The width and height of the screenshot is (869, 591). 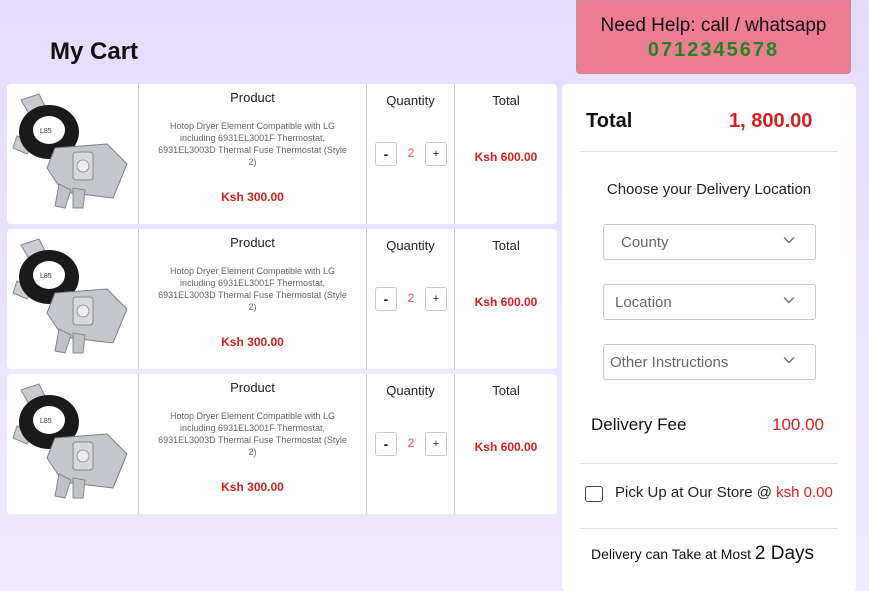 What do you see at coordinates (669, 362) in the screenshot?
I see `instructions-select-label: Other Instructions` at bounding box center [669, 362].